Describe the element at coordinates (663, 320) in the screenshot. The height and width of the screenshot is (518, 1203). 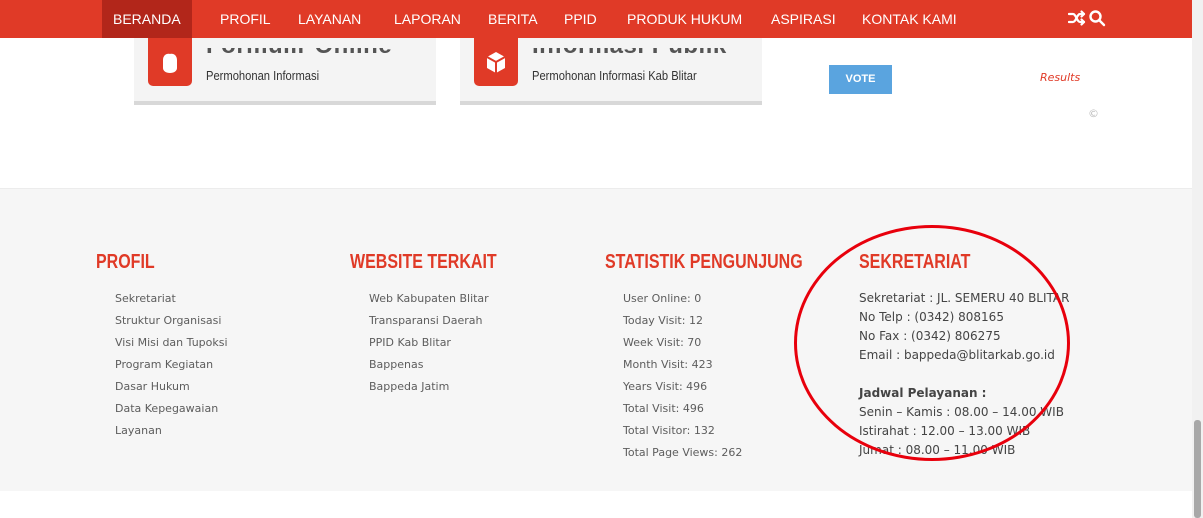
I see `stat-item: Today Visit: 12` at that location.